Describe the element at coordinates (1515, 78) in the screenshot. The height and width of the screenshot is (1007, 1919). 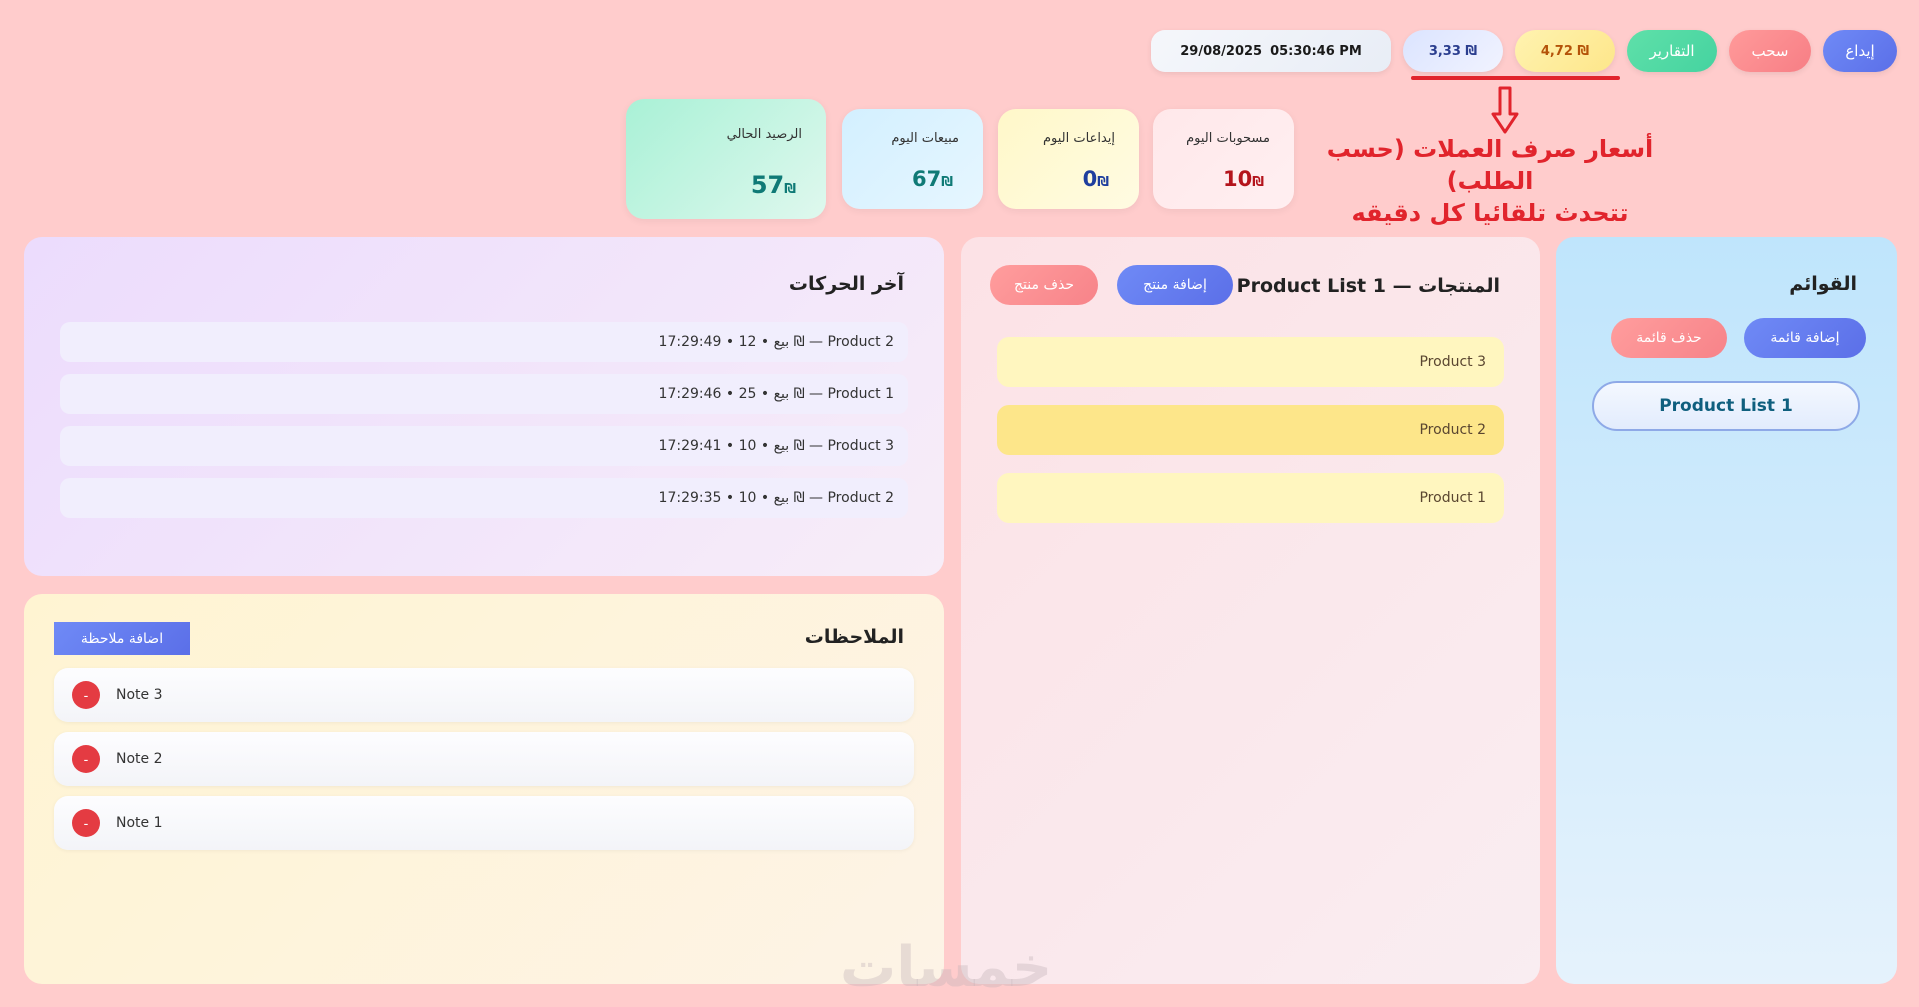
I see `annotation-underline` at that location.